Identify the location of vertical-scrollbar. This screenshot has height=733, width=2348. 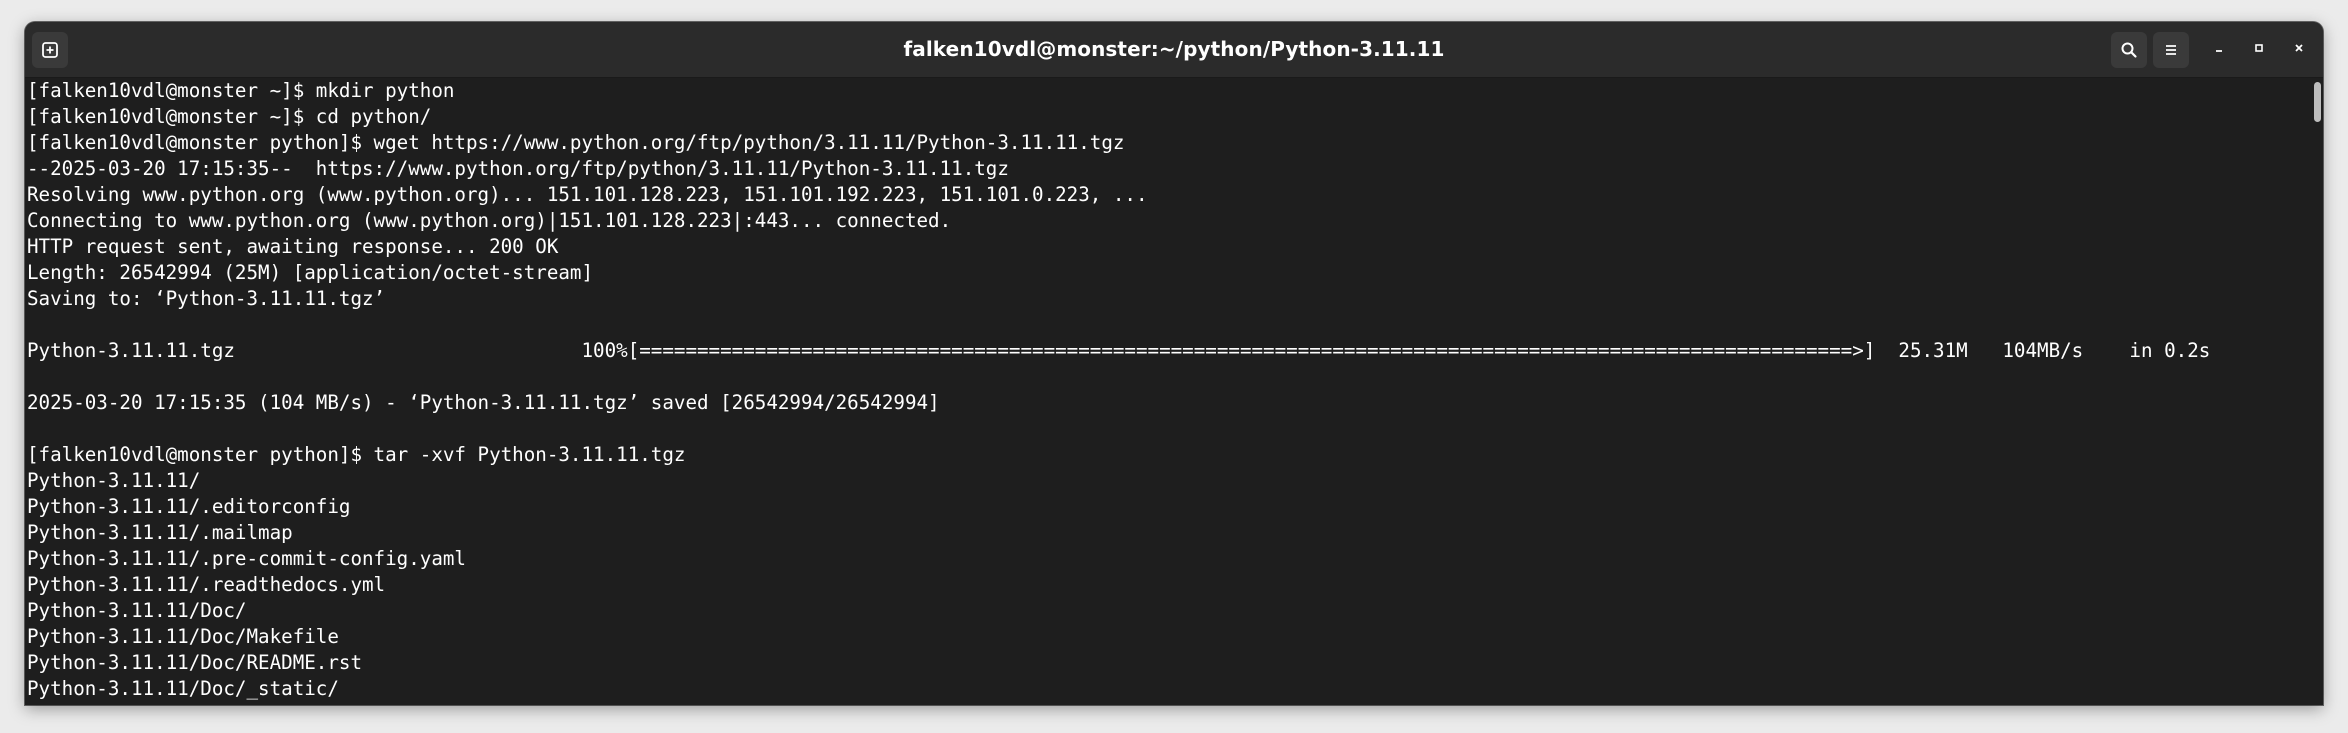
(2317, 391).